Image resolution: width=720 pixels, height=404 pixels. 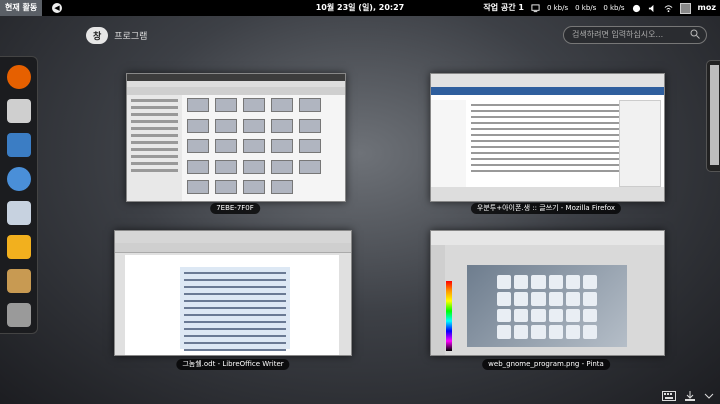 What do you see at coordinates (557, 8) in the screenshot?
I see `net-down-value: 0 kb/s` at bounding box center [557, 8].